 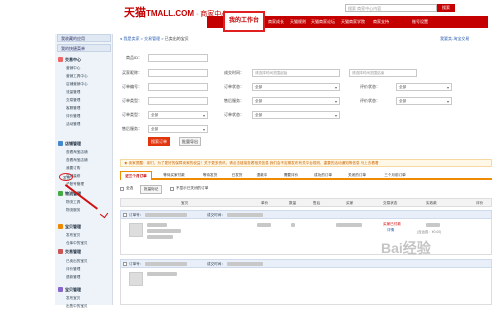 I want to click on tab-recent-3-months: 近三个月订单, so click(x=136, y=175).